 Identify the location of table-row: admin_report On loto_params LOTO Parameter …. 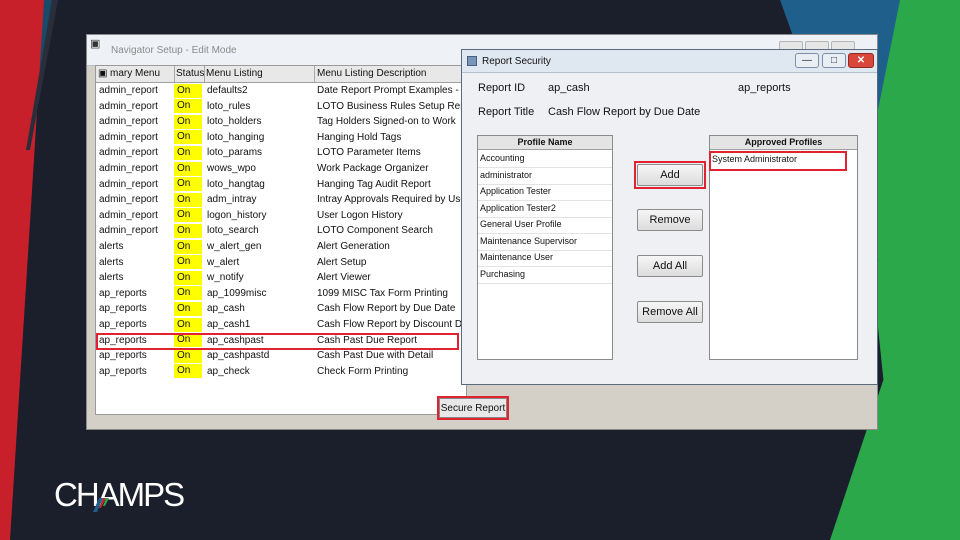
(281, 153).